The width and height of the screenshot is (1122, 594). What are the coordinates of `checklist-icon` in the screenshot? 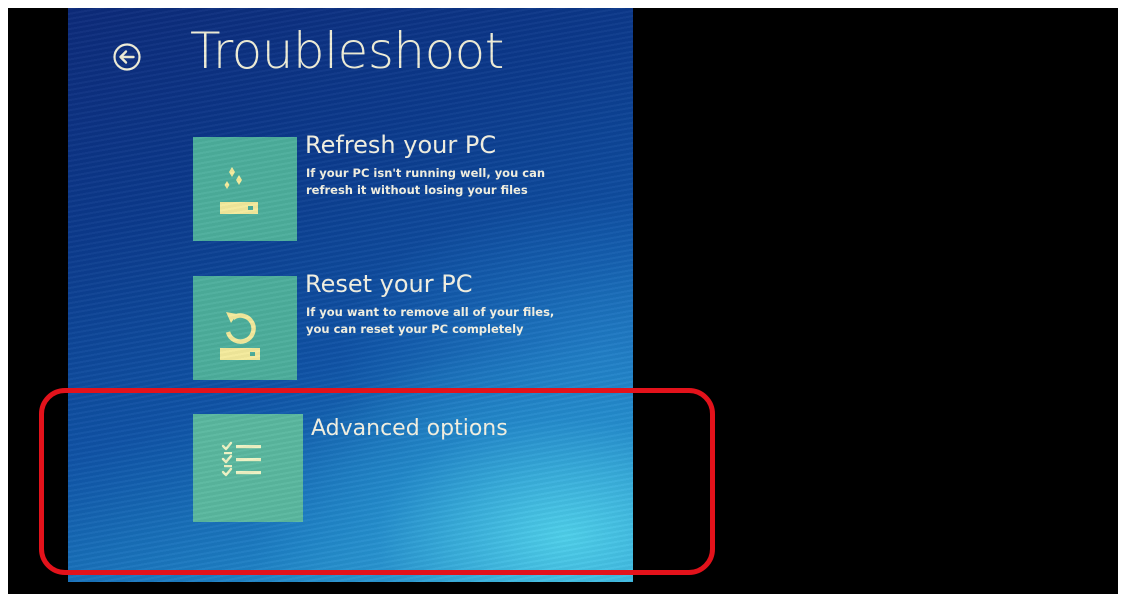 It's located at (241, 459).